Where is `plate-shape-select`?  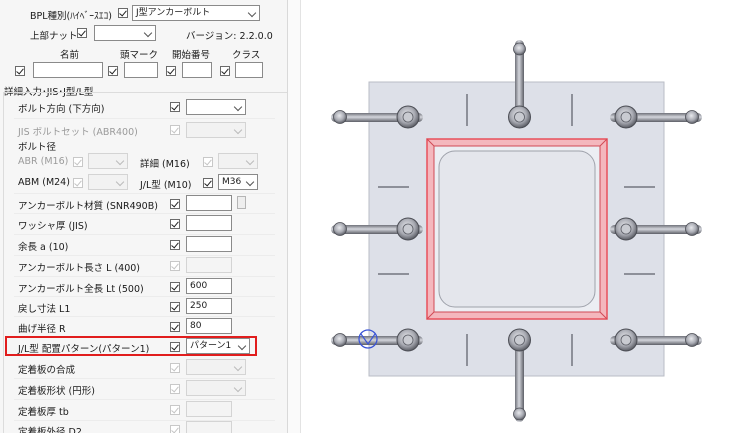
plate-shape-select is located at coordinates (216, 388).